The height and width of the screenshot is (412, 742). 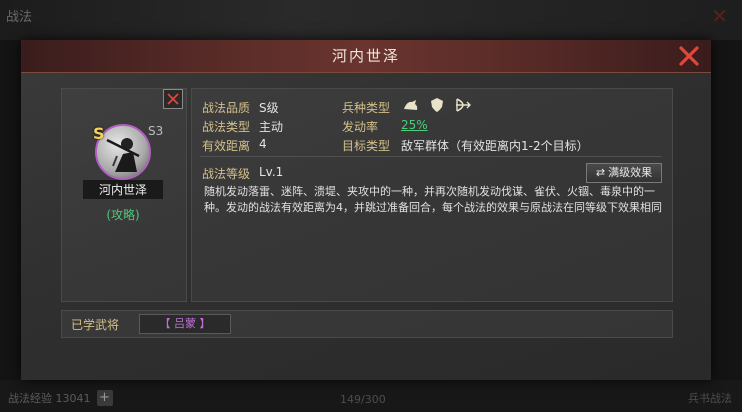 What do you see at coordinates (689, 56) in the screenshot?
I see `close-icon` at bounding box center [689, 56].